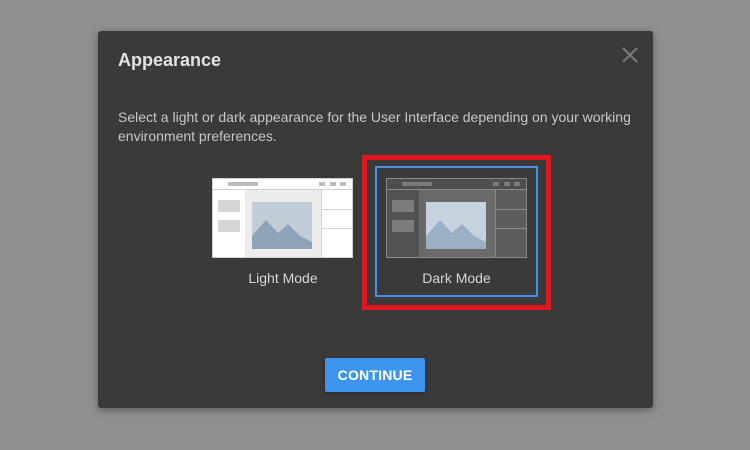  Describe the element at coordinates (456, 218) in the screenshot. I see `dark-mode-preview-icon` at that location.